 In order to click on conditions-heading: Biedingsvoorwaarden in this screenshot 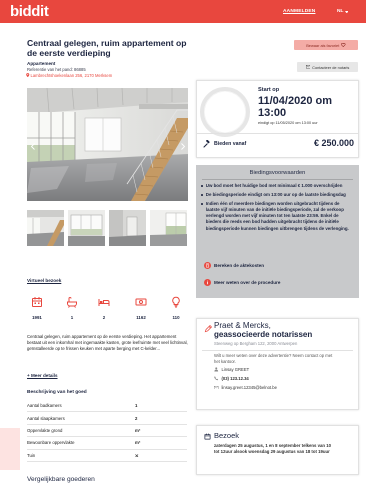, I will do `click(277, 173)`.